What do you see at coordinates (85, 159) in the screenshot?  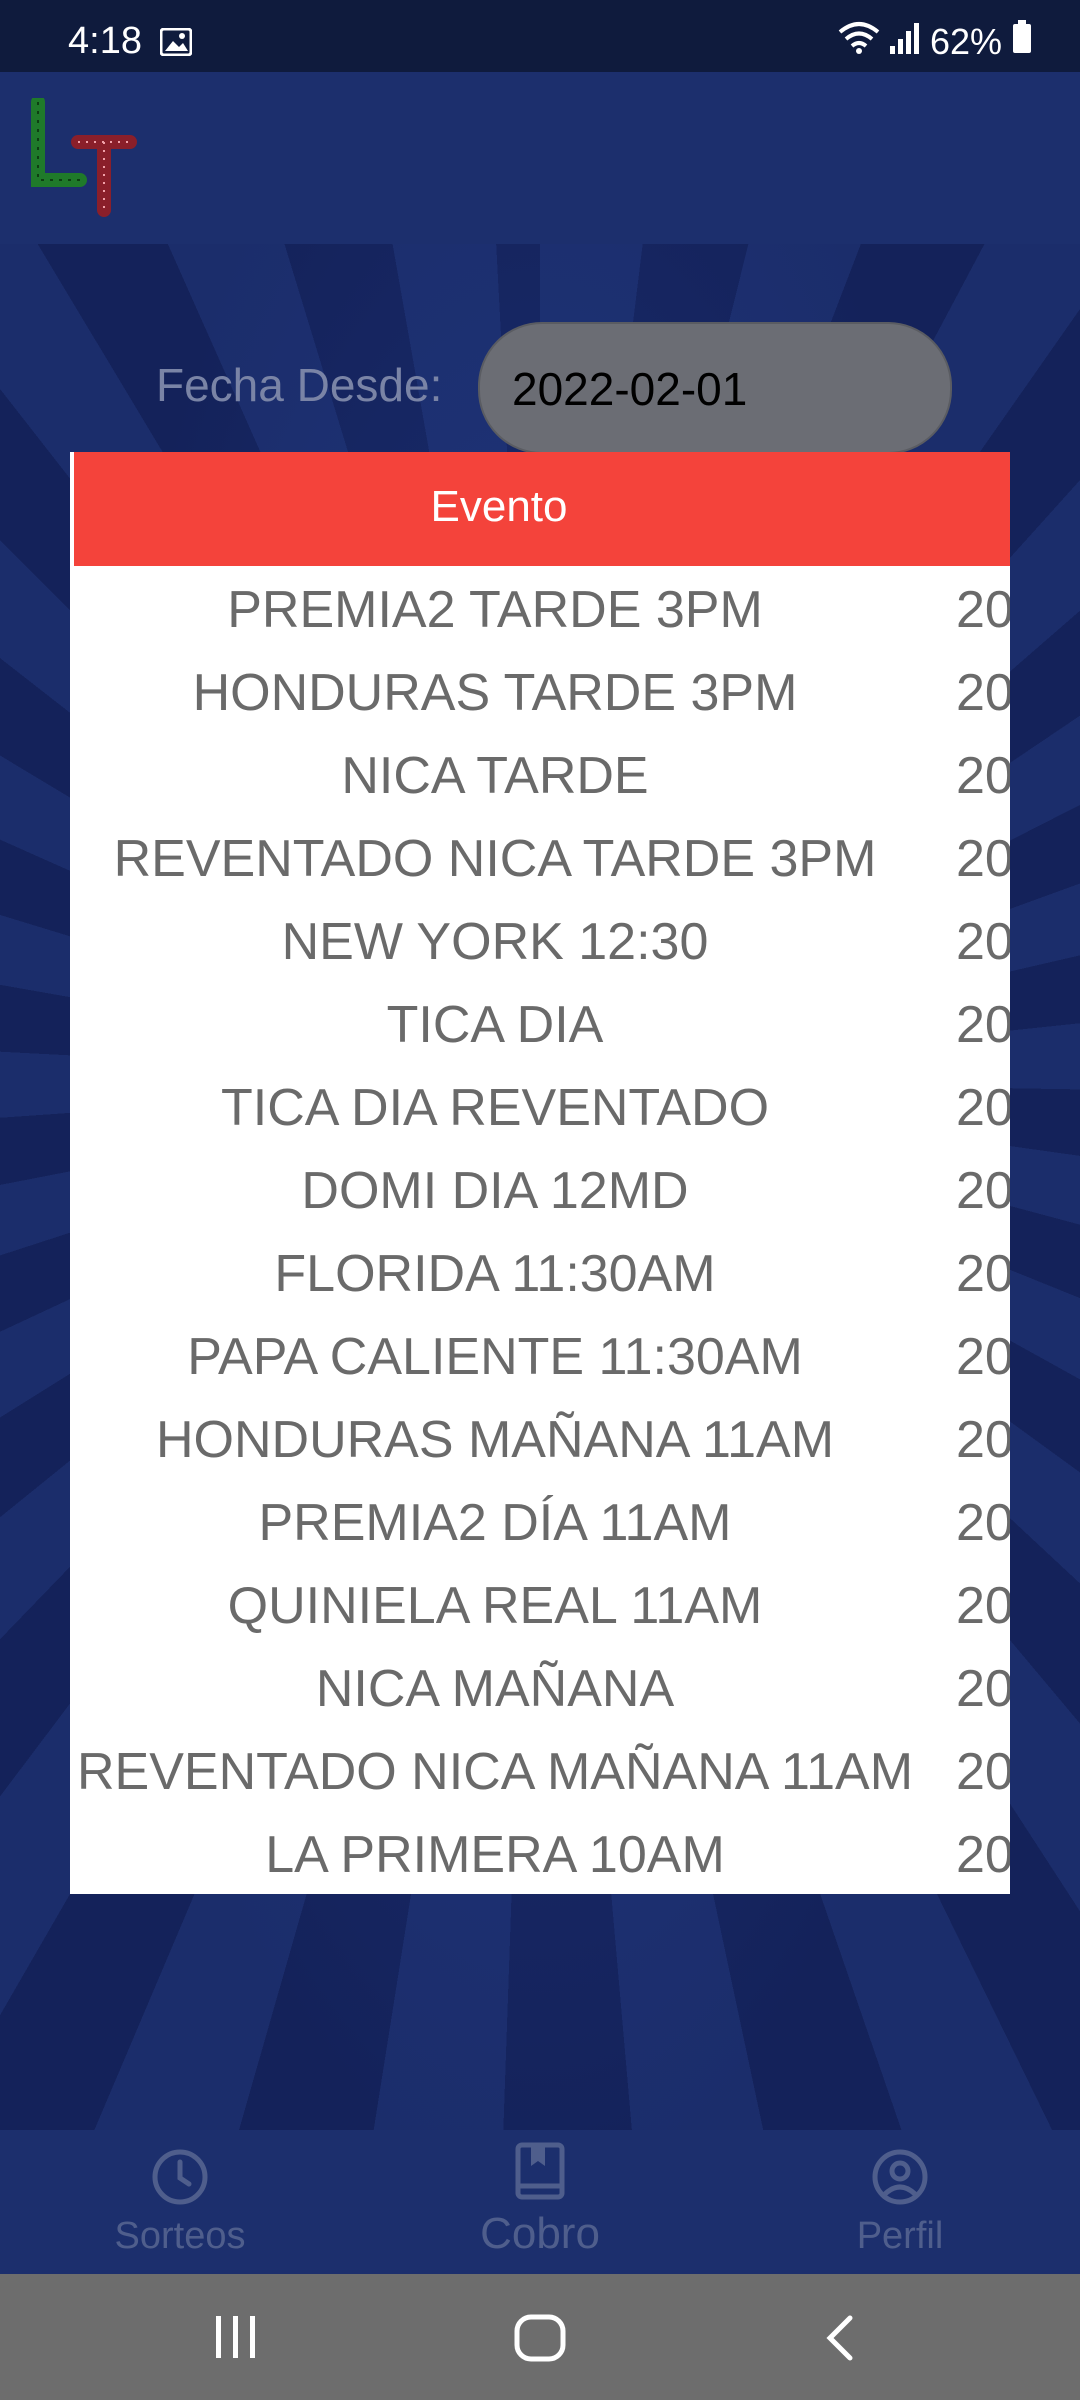 I see `app-logo` at bounding box center [85, 159].